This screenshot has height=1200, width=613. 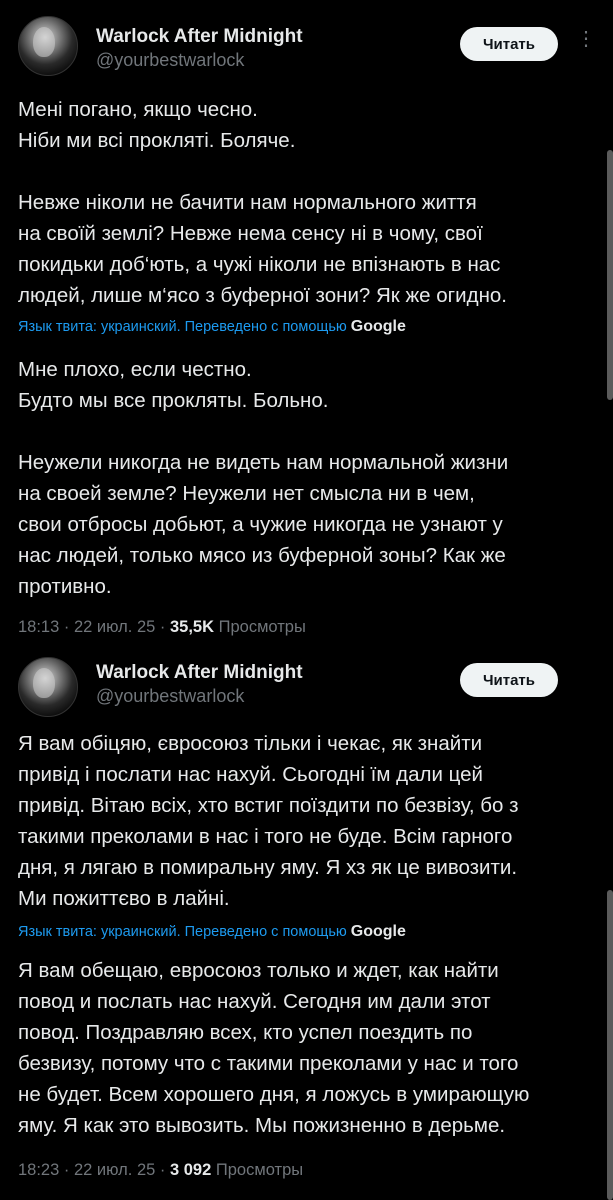 I want to click on post-time: 18:23, so click(x=38, y=1170).